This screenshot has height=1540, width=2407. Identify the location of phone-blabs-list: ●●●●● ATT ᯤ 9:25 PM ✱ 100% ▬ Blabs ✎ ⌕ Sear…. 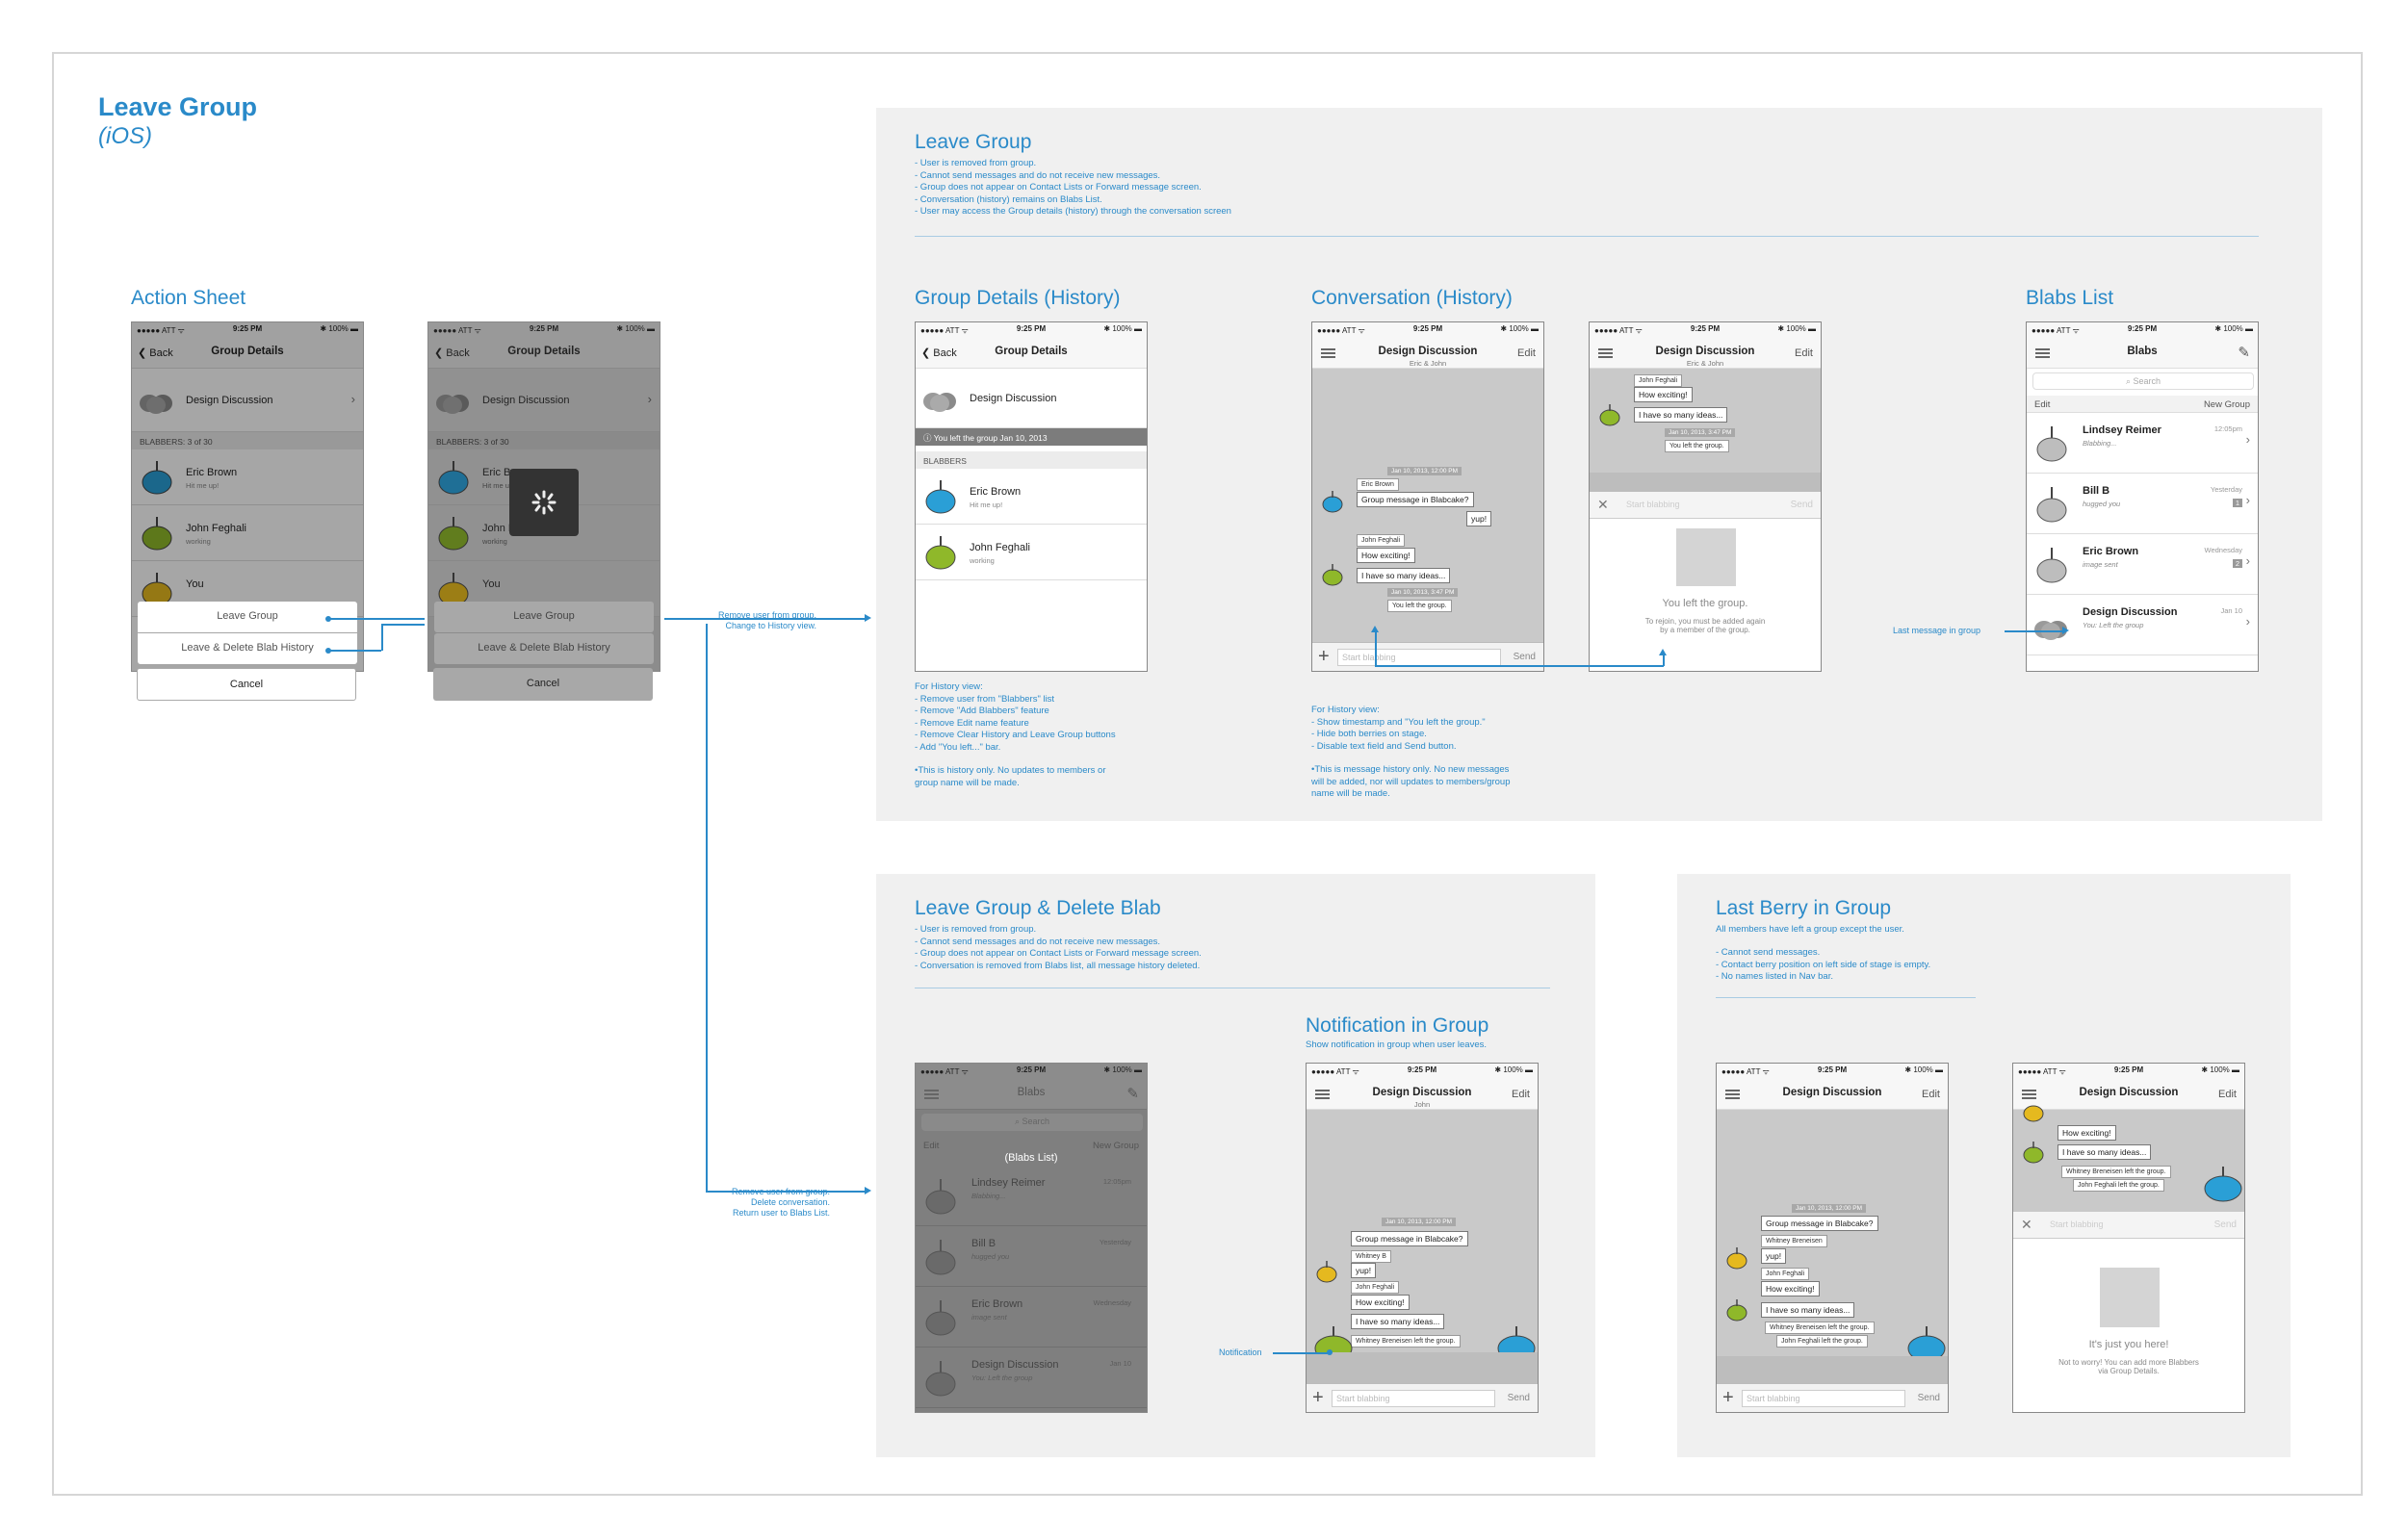
(2142, 496).